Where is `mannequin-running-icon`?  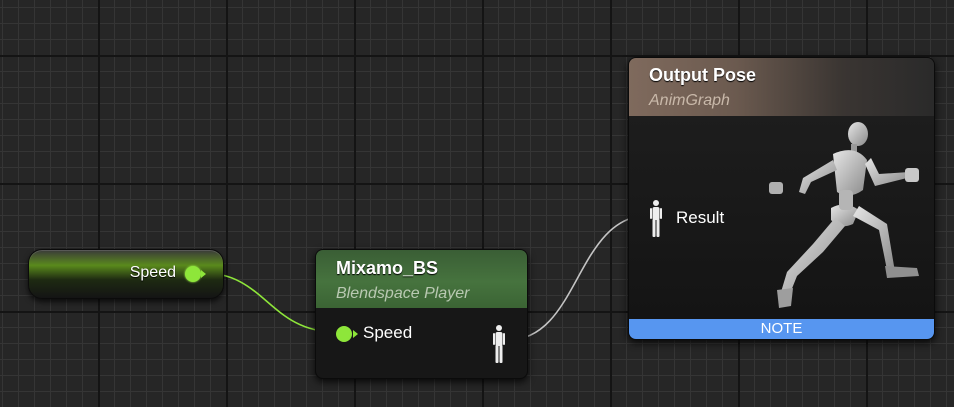
mannequin-running-icon is located at coordinates (844, 215).